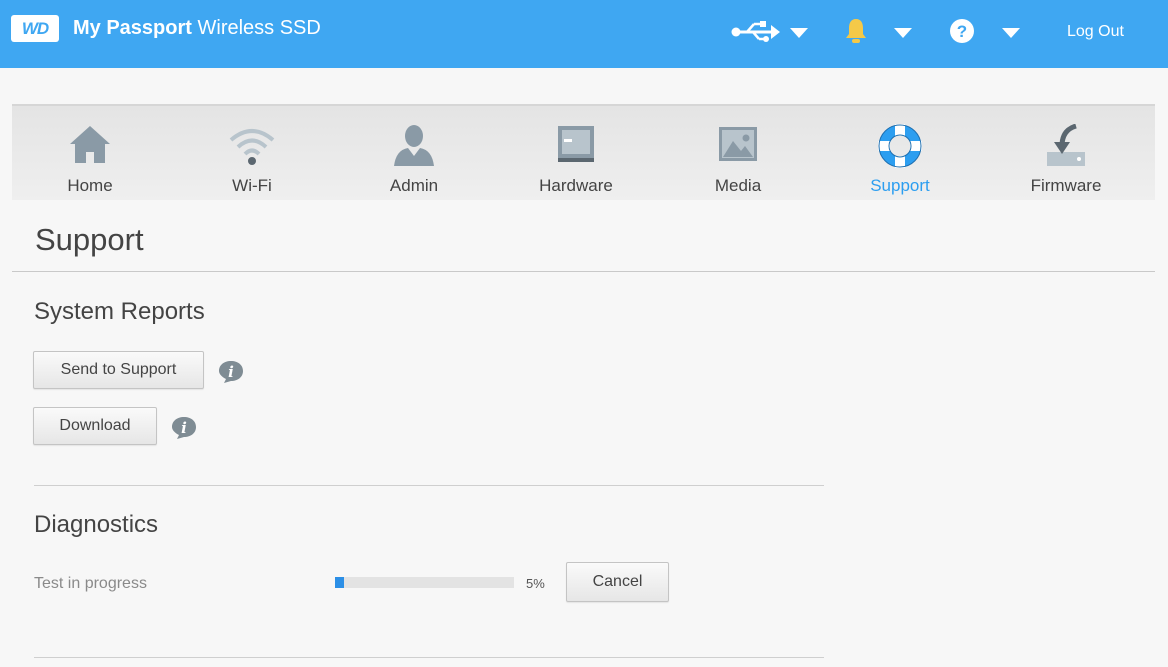 This screenshot has height=667, width=1168. What do you see at coordinates (535, 583) in the screenshot?
I see `diagnostics-progress-percent: 5%` at bounding box center [535, 583].